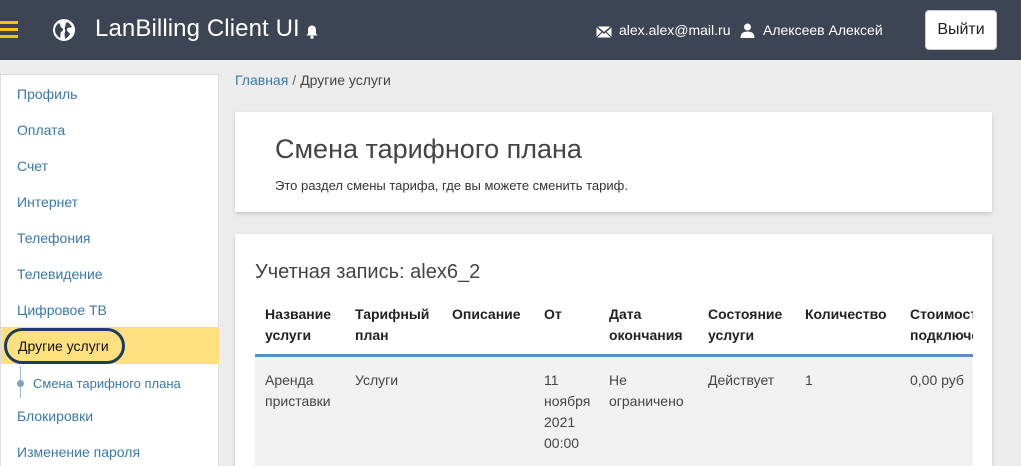 The image size is (1021, 466). Describe the element at coordinates (298, 390) in the screenshot. I see `cell-service-name: Аренда приставки` at that location.